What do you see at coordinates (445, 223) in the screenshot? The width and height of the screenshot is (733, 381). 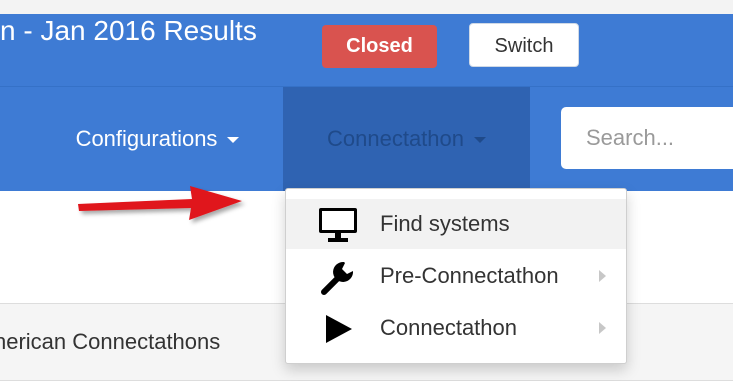 I see `menu-item-label: Find systems` at bounding box center [445, 223].